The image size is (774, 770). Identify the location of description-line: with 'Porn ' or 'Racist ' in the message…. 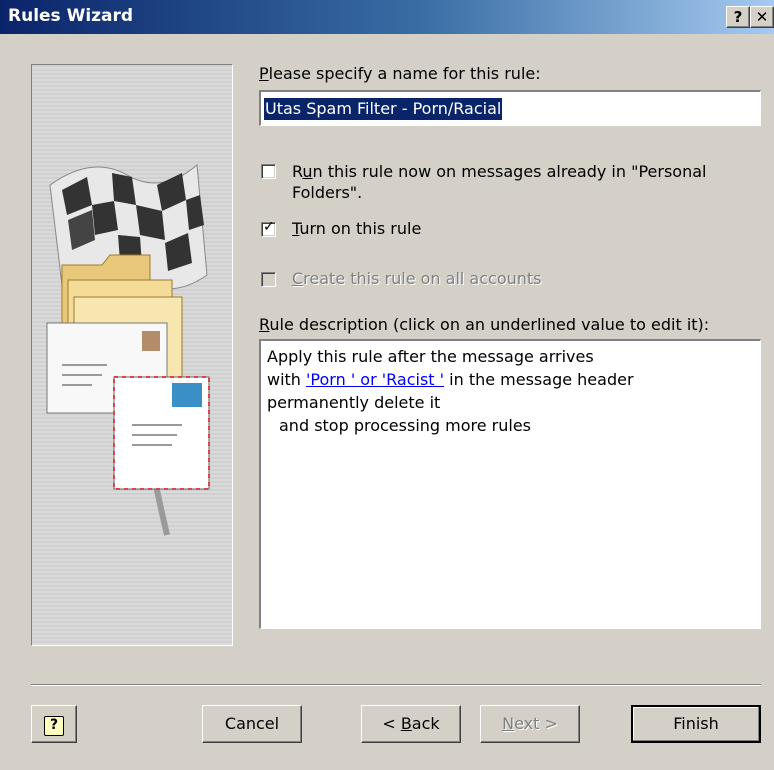
(450, 379).